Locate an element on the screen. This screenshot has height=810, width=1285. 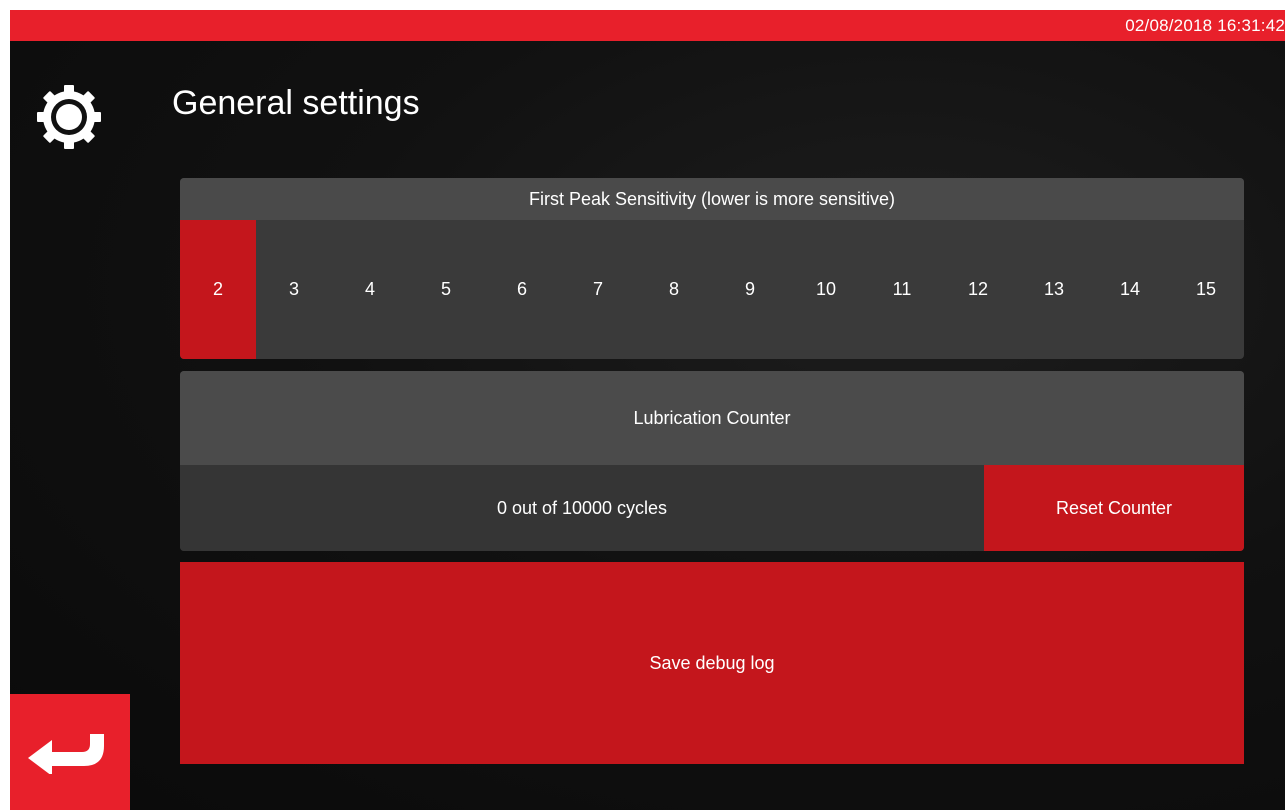
datetime-display: 02/08/2018 16:31:42 is located at coordinates (1205, 25).